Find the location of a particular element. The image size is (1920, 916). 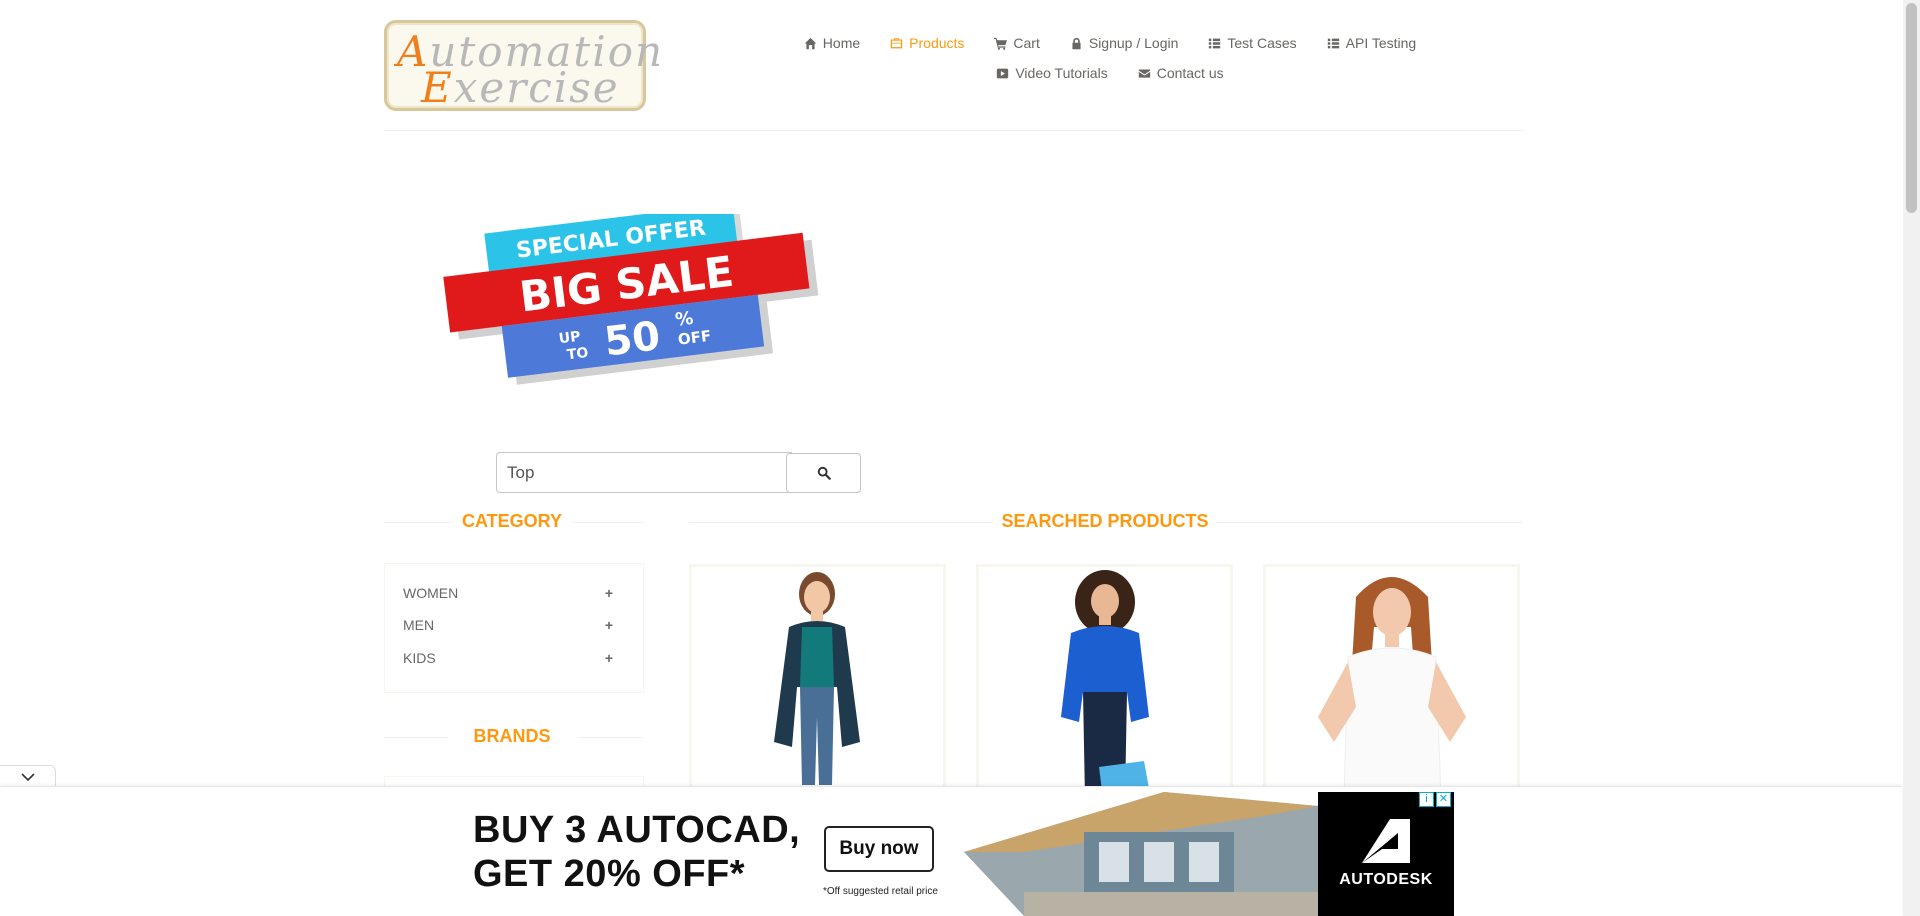

ad-headline: BUY 3 AUTOCAD, GET 20% OFF* is located at coordinates (636, 852).